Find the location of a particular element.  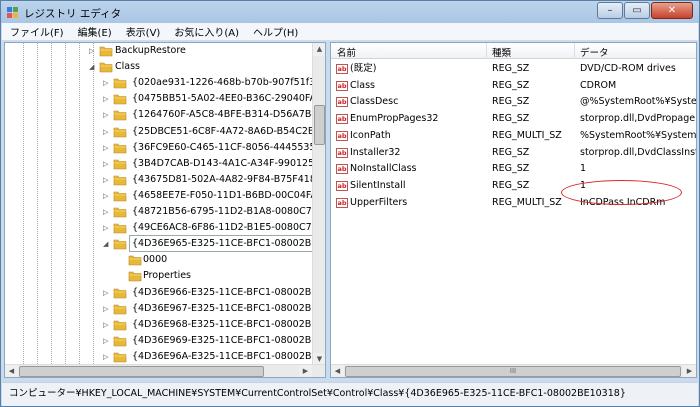

tree-item: ▷ {49CE6AC8-6F86-11D2-B1E5-0080C72E74A2} is located at coordinates (159, 228).